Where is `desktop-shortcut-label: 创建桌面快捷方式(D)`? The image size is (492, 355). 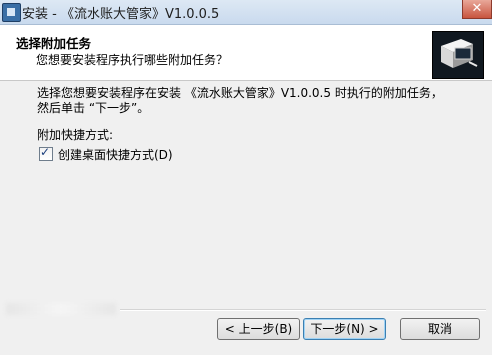
desktop-shortcut-label: 创建桌面快捷方式(D) is located at coordinates (115, 154).